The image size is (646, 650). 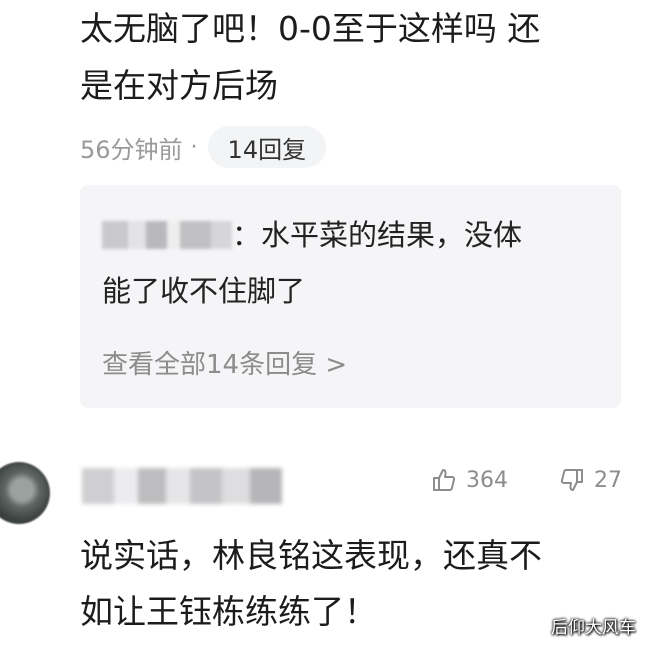 I want to click on reply-preview-line-1: ：水平菜的结果，没体, so click(x=352, y=235).